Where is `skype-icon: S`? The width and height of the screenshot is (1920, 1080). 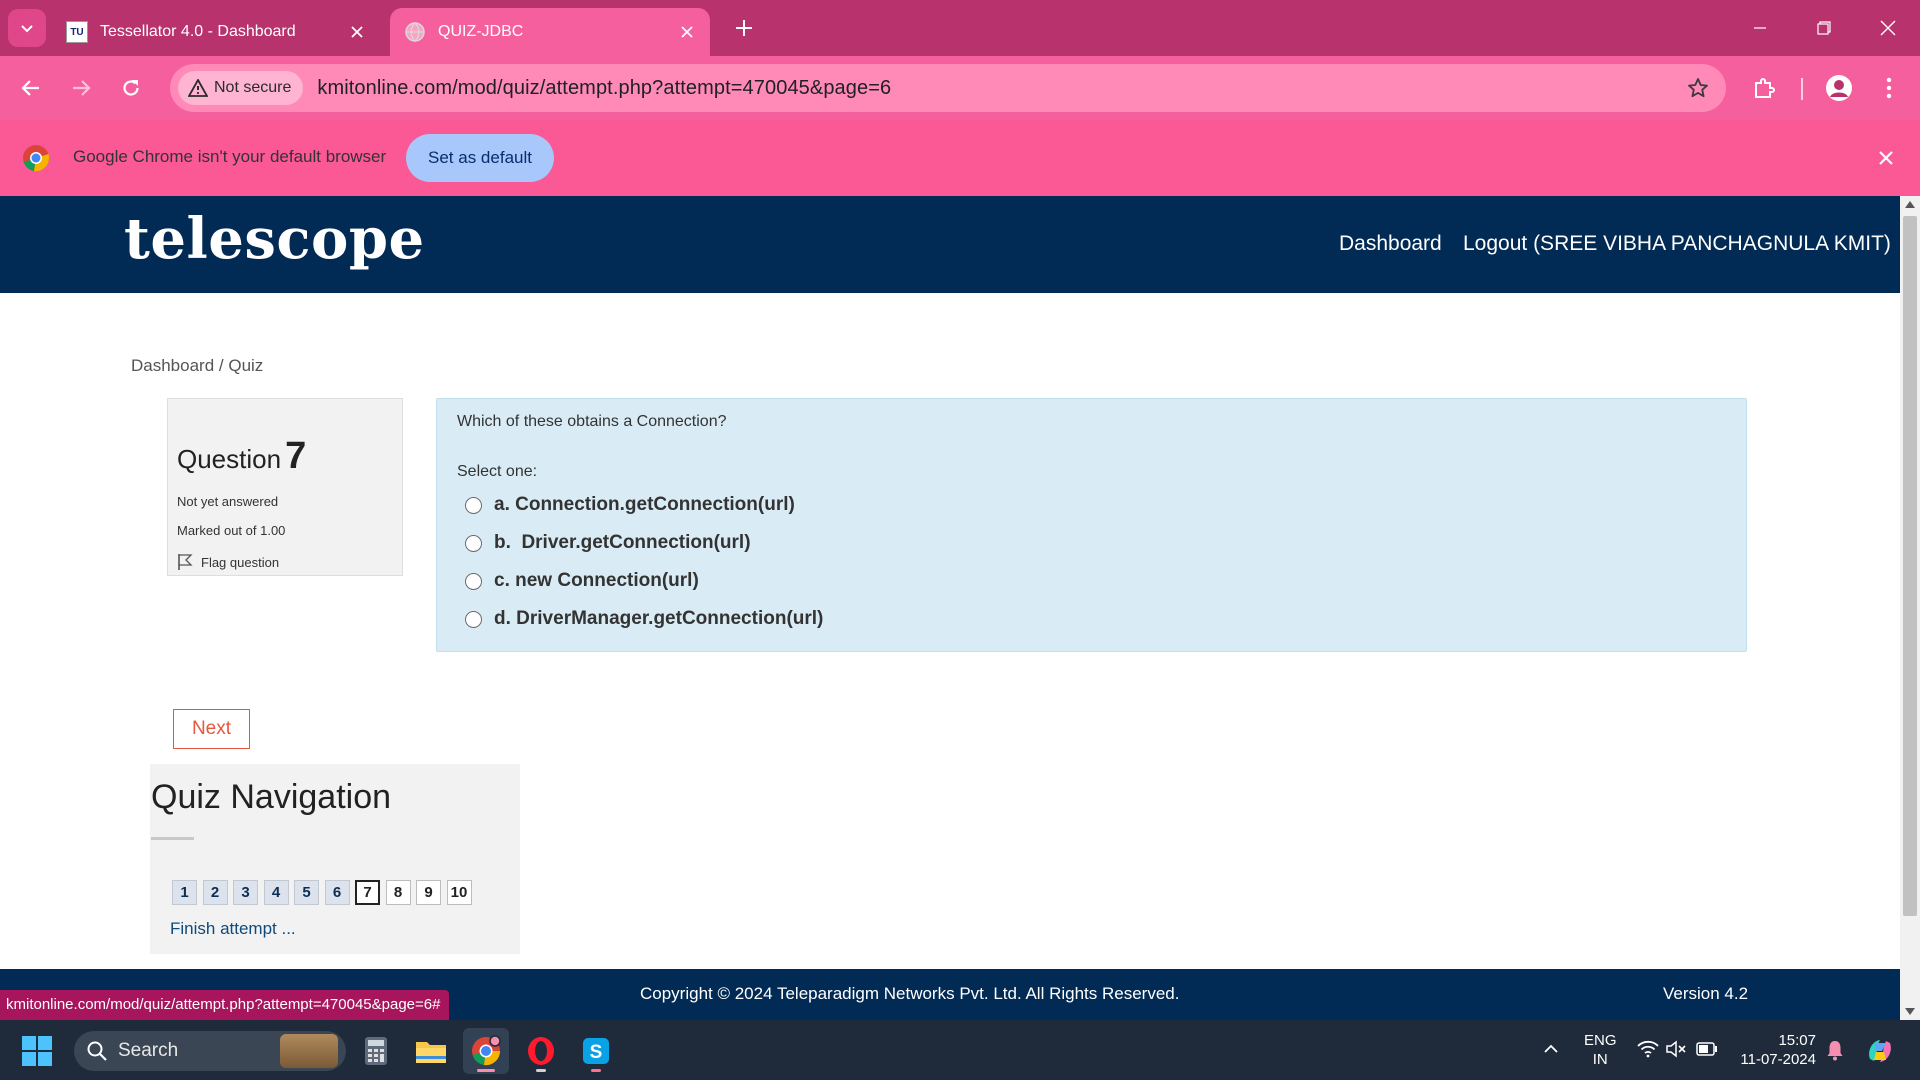 skype-icon: S is located at coordinates (596, 1051).